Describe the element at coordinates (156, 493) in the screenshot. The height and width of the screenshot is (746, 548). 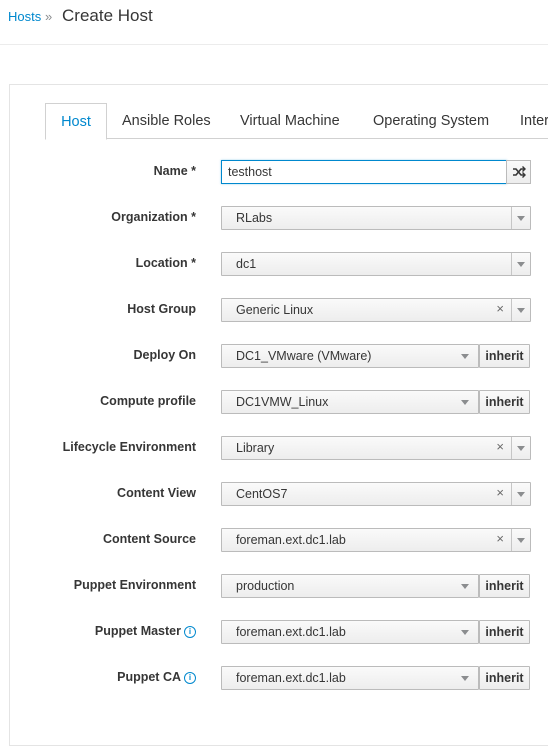
I see `content-view-label: Content View` at that location.